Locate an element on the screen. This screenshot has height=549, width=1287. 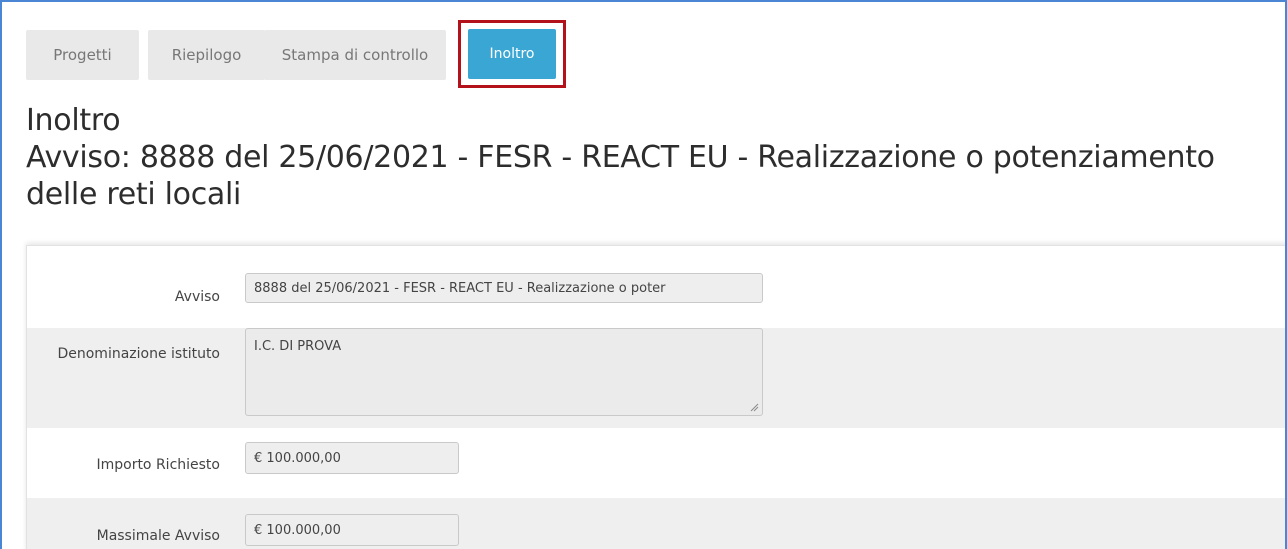
massimale-field: € 100.000,00 is located at coordinates (352, 530).